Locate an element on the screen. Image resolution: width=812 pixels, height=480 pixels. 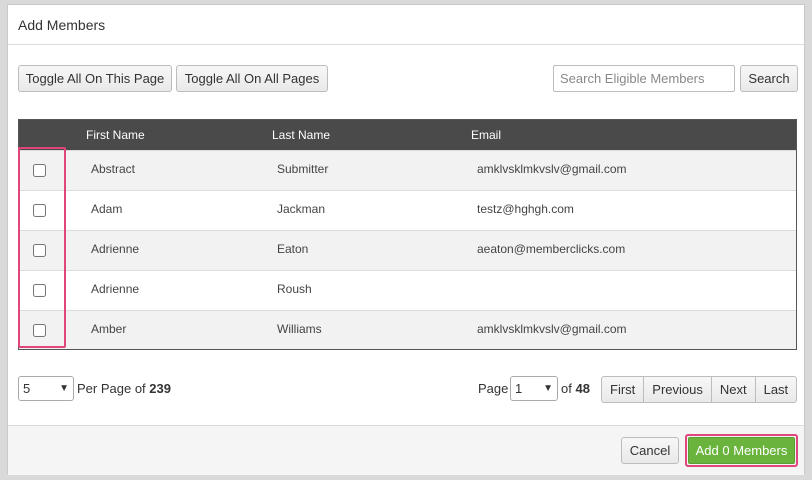
search-button: Search is located at coordinates (769, 78).